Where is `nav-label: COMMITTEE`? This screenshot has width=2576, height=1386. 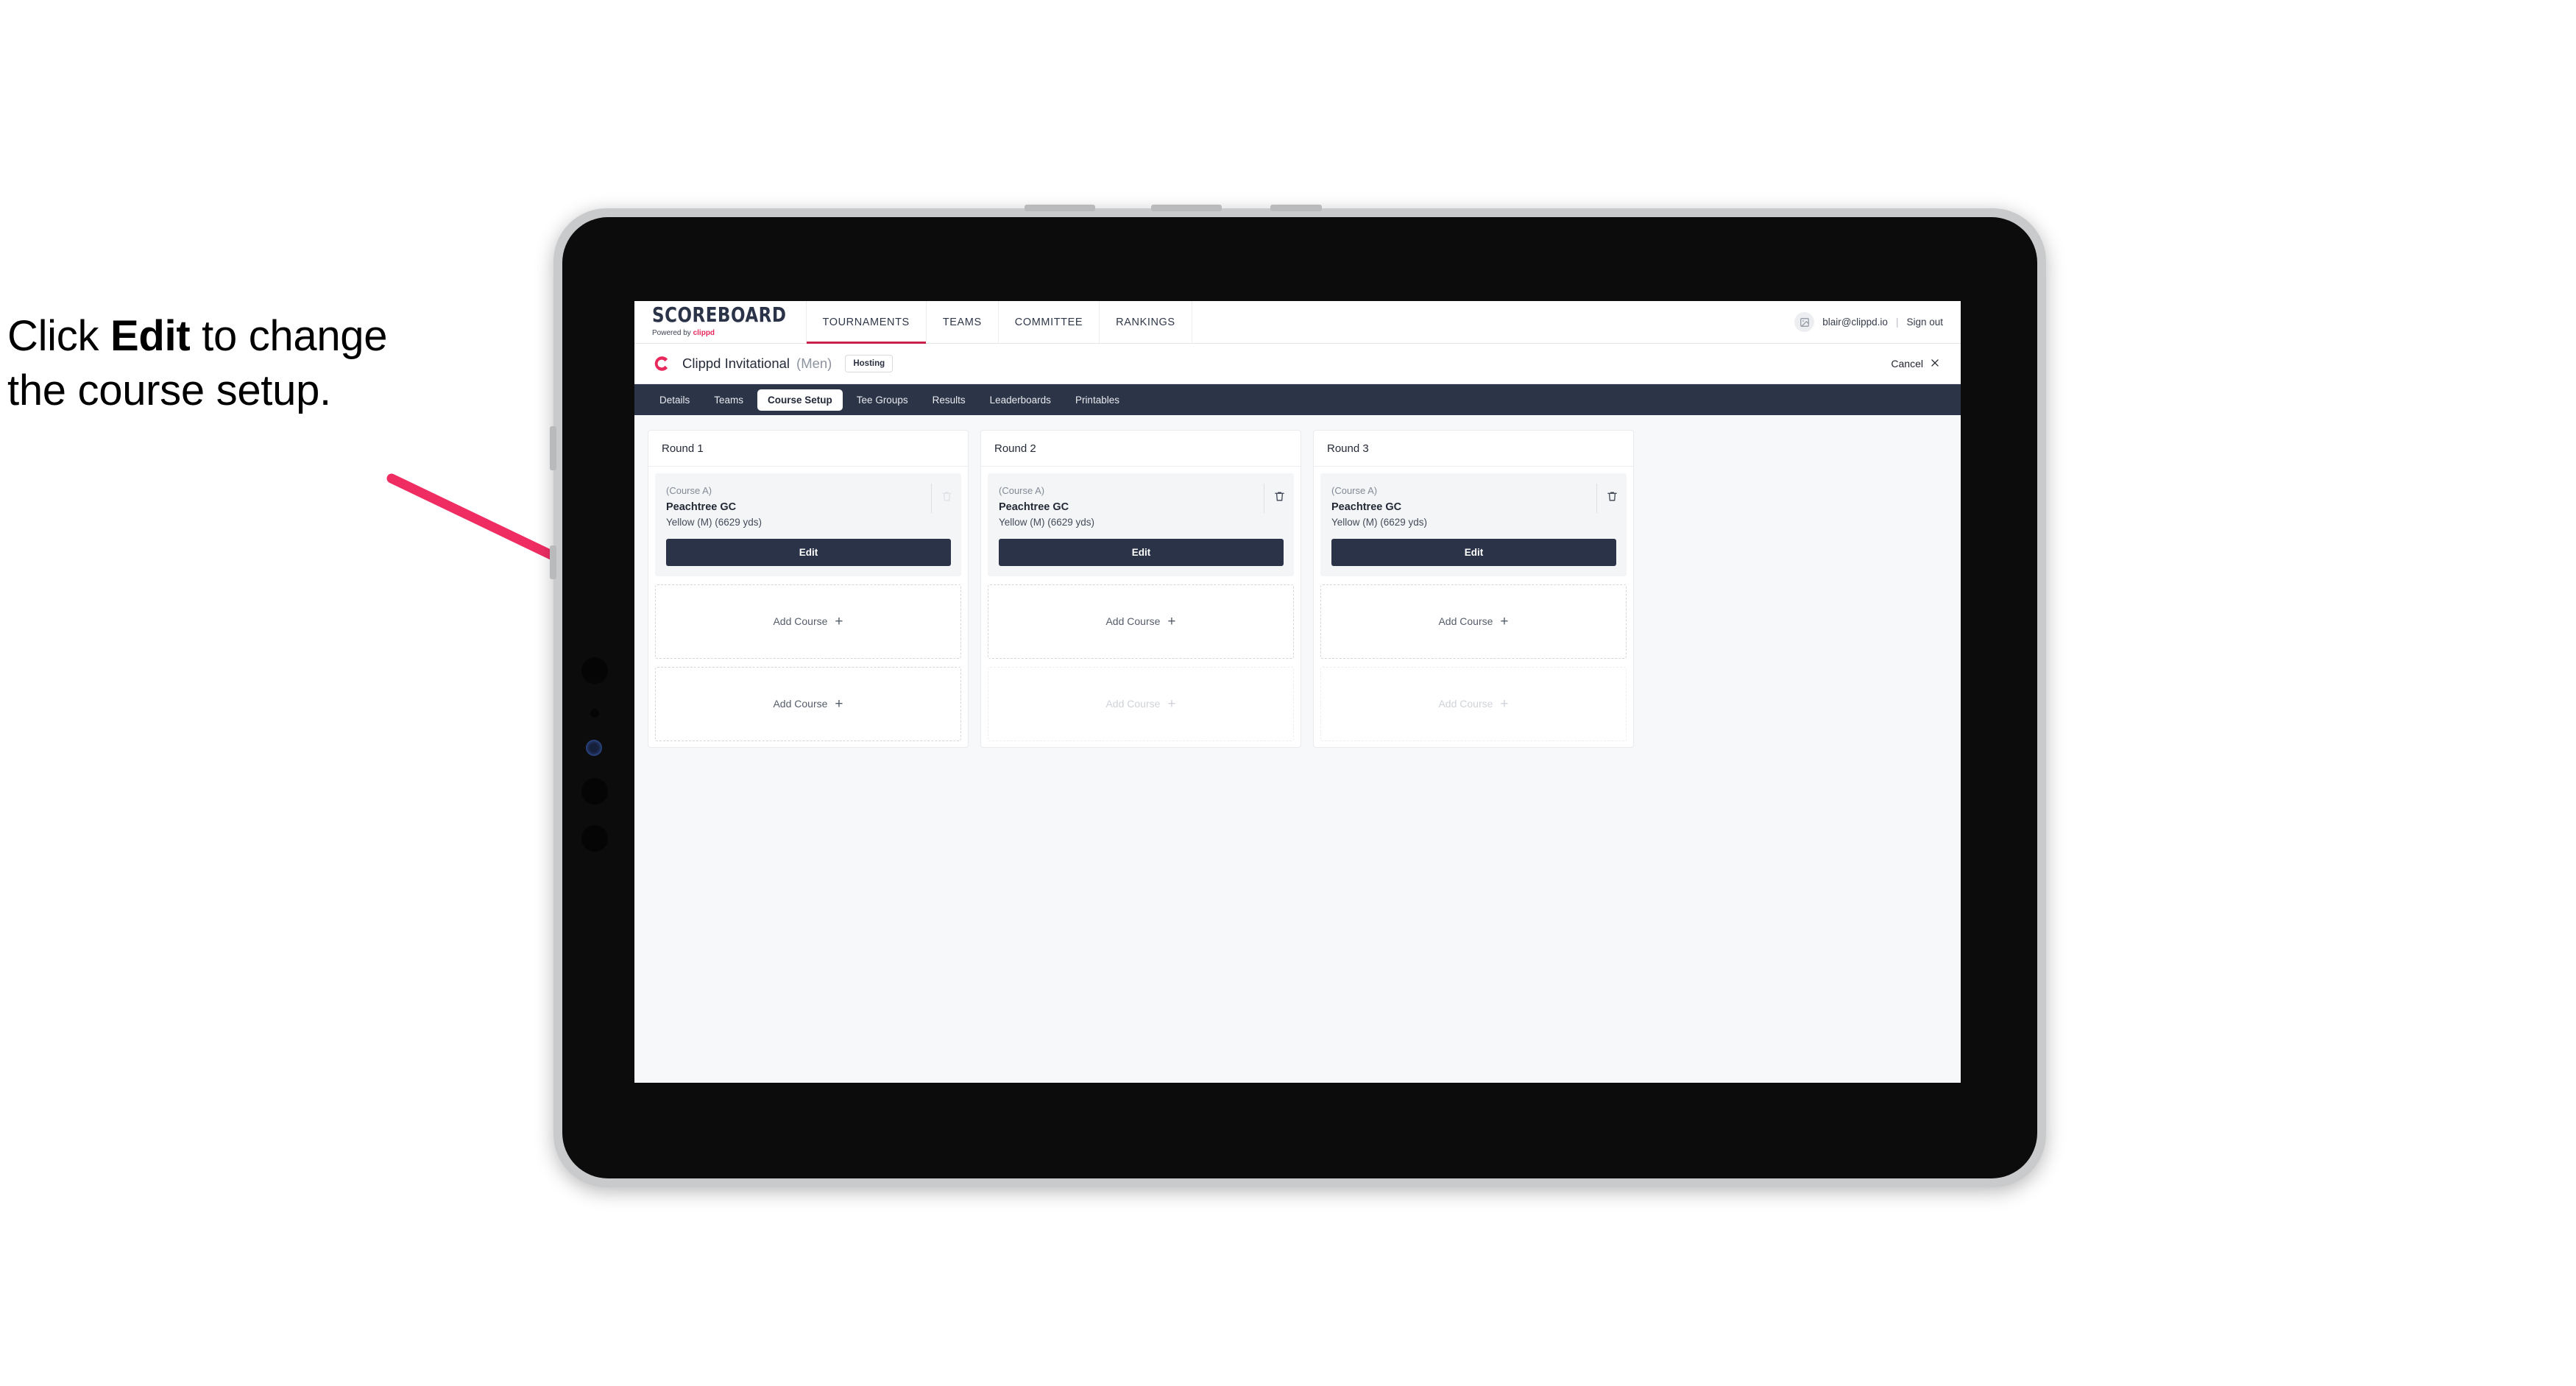
nav-label: COMMITTEE is located at coordinates (1048, 322).